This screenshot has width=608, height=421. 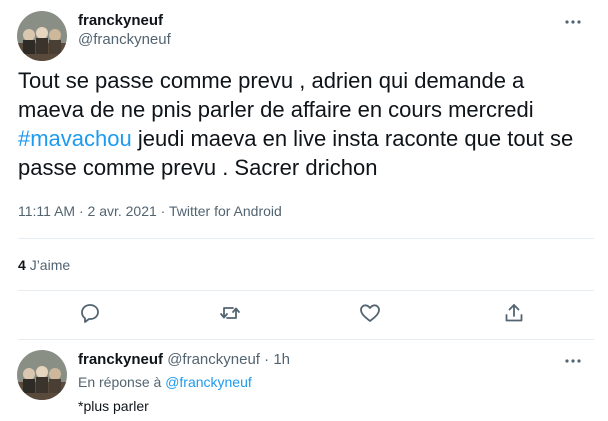 I want to click on reply-header: franckyneuf @franckyneuf · 1h, so click(x=184, y=359).